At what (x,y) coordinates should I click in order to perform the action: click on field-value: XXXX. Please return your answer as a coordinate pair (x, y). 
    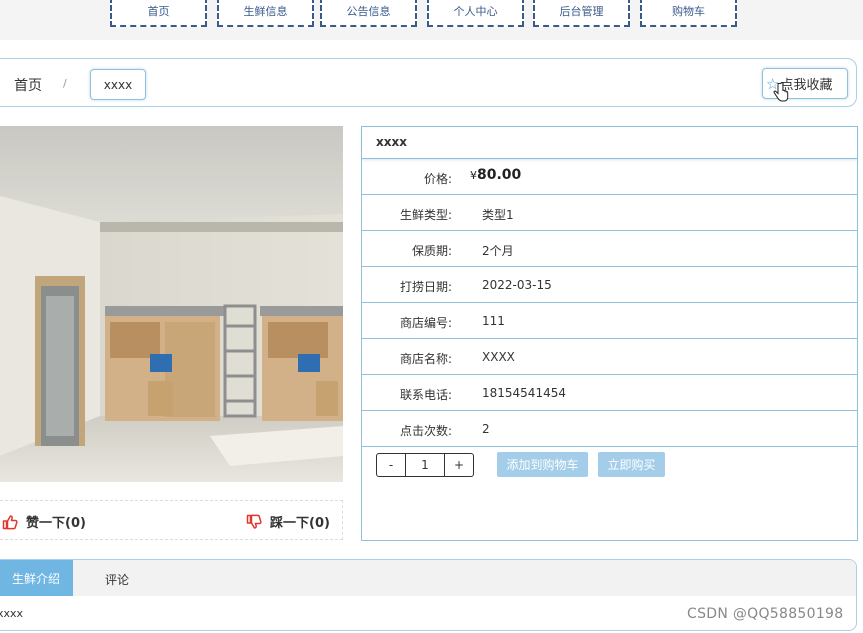
    Looking at the image, I should click on (498, 357).